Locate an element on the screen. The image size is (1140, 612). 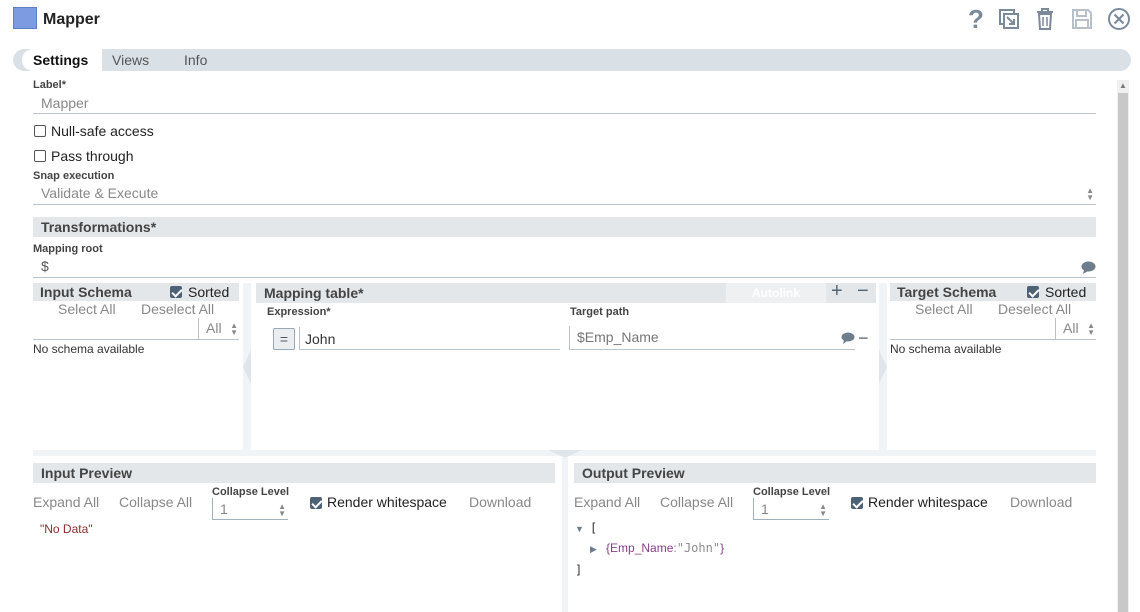
filter-arrows-icon: ▲ ▼ is located at coordinates (234, 329).